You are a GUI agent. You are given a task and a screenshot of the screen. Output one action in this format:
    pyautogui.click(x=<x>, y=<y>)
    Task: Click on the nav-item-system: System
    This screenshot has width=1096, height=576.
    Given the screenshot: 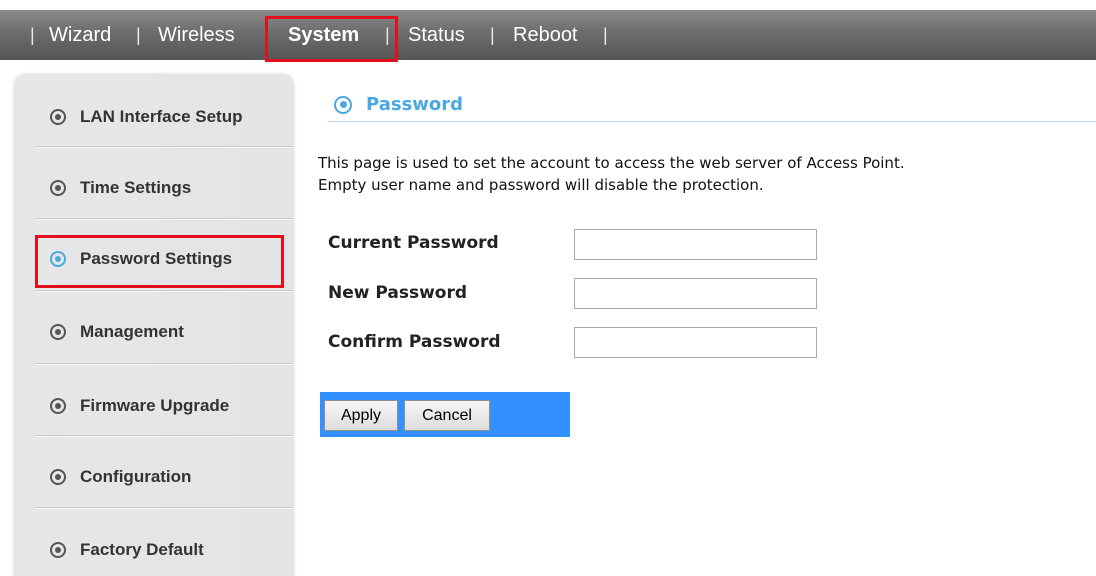 What is the action you would take?
    pyautogui.click(x=323, y=35)
    